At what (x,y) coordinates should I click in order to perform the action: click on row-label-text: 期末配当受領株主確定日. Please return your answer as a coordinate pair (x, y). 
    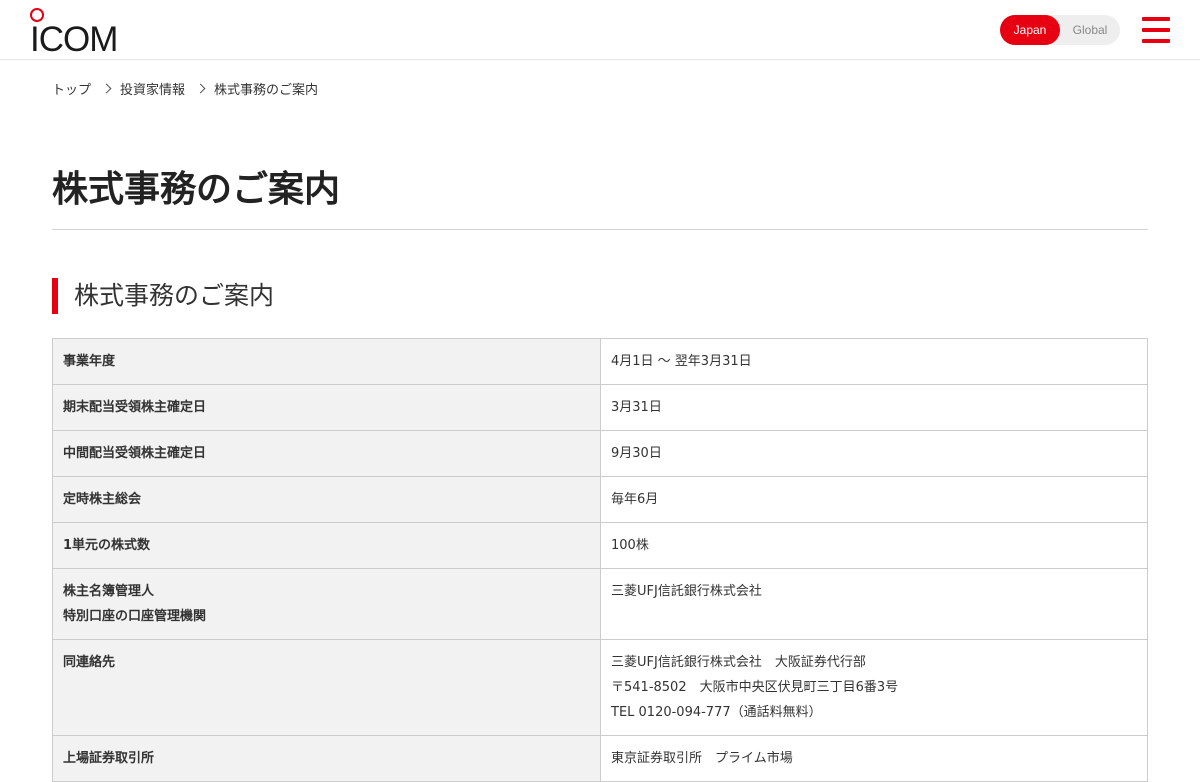
    Looking at the image, I should click on (135, 407).